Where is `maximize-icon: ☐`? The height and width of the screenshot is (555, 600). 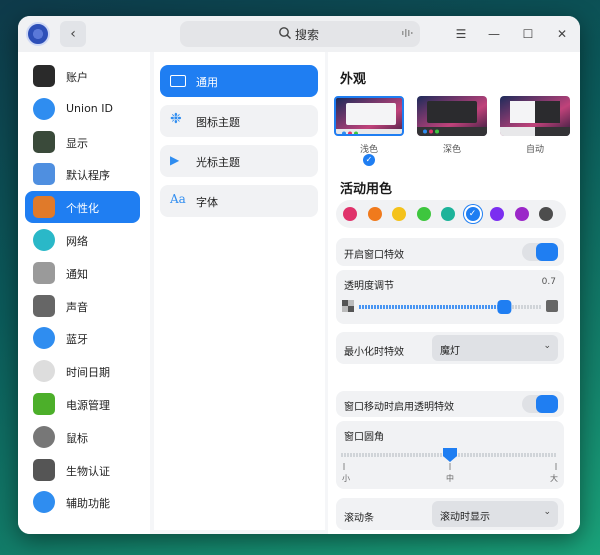
maximize-icon: ☐ is located at coordinates (528, 34).